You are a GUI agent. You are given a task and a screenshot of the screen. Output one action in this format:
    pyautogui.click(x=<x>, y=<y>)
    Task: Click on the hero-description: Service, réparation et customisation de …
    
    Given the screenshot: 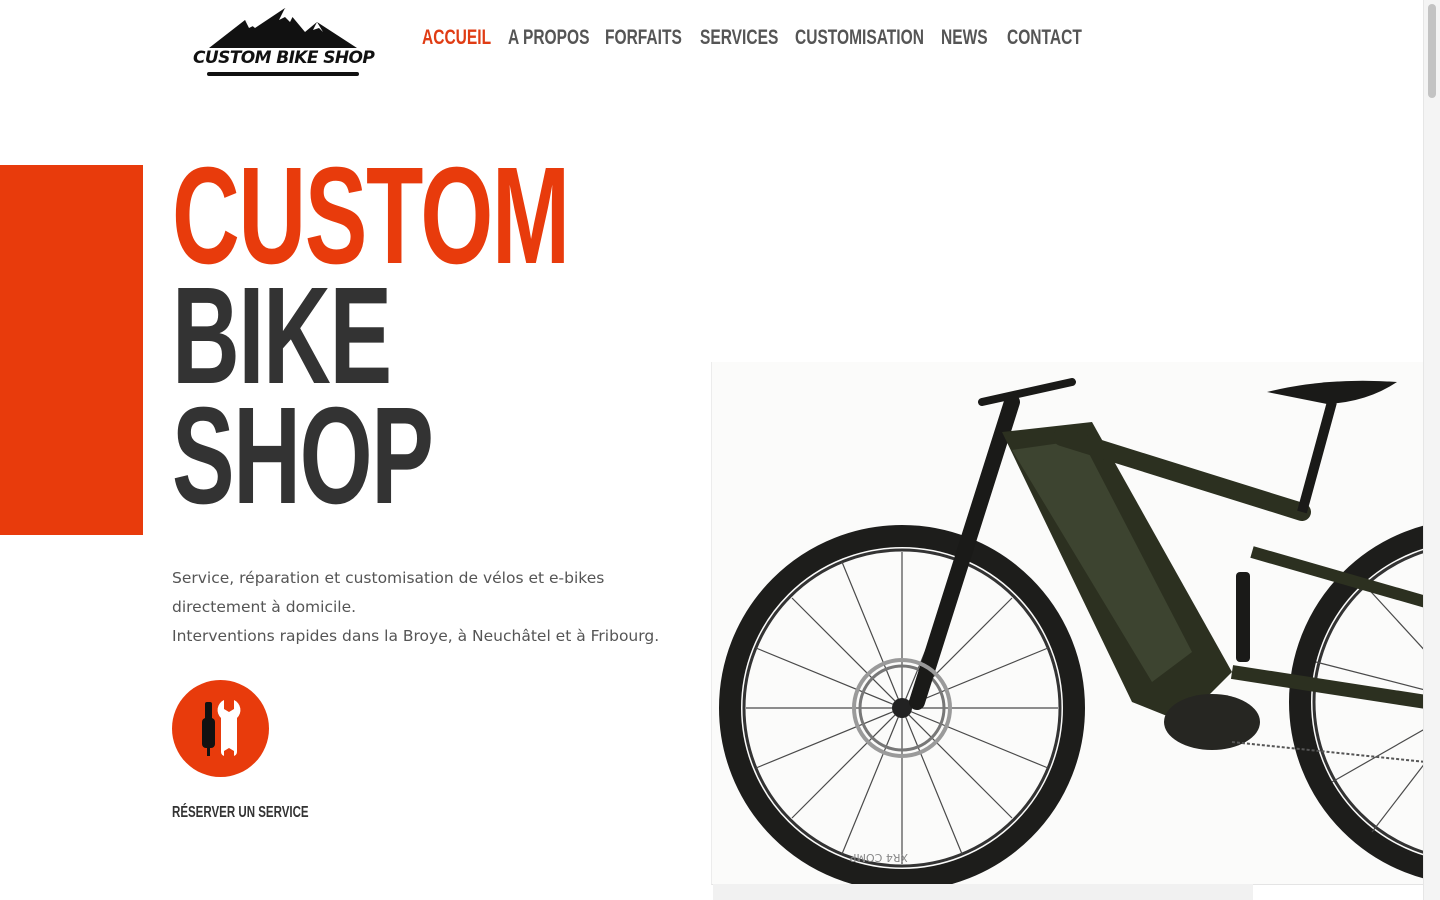 What is the action you would take?
    pyautogui.click(x=432, y=607)
    